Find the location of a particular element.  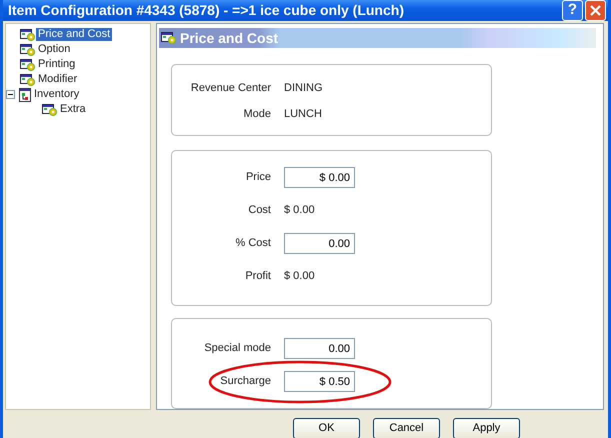

field-value: LUNCH is located at coordinates (303, 114).